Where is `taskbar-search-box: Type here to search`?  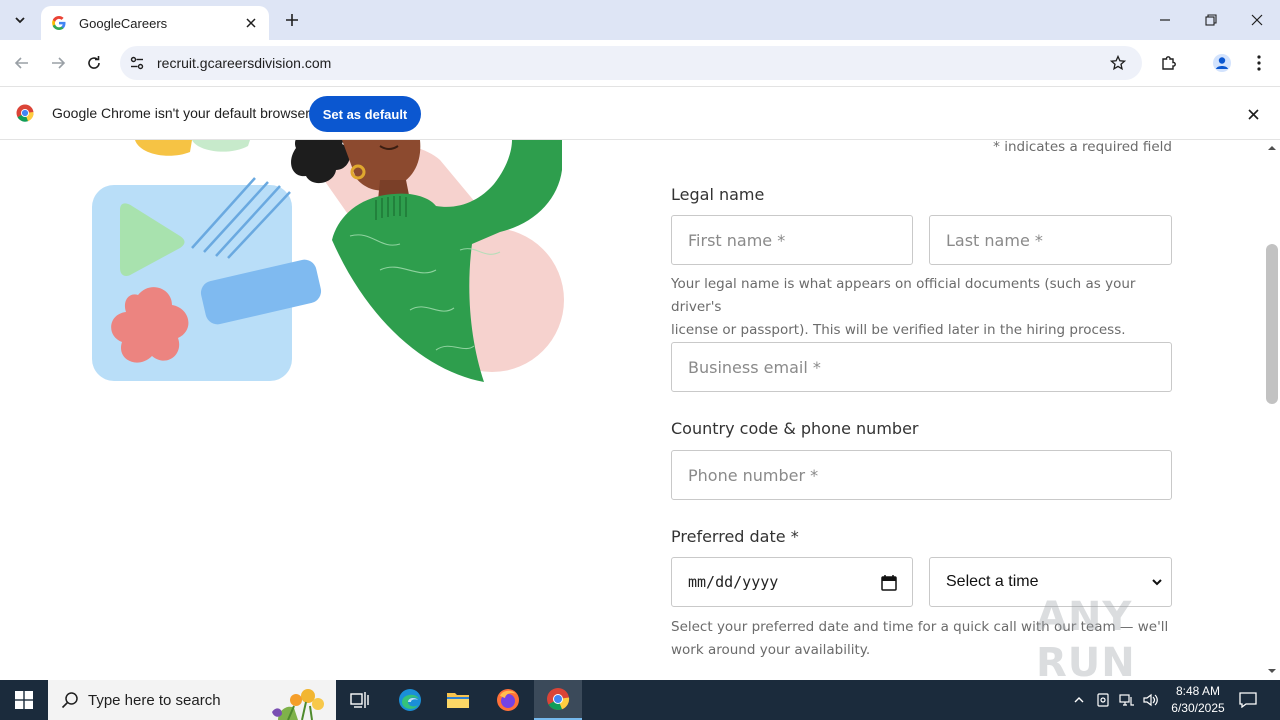
taskbar-search-box: Type here to search is located at coordinates (192, 700).